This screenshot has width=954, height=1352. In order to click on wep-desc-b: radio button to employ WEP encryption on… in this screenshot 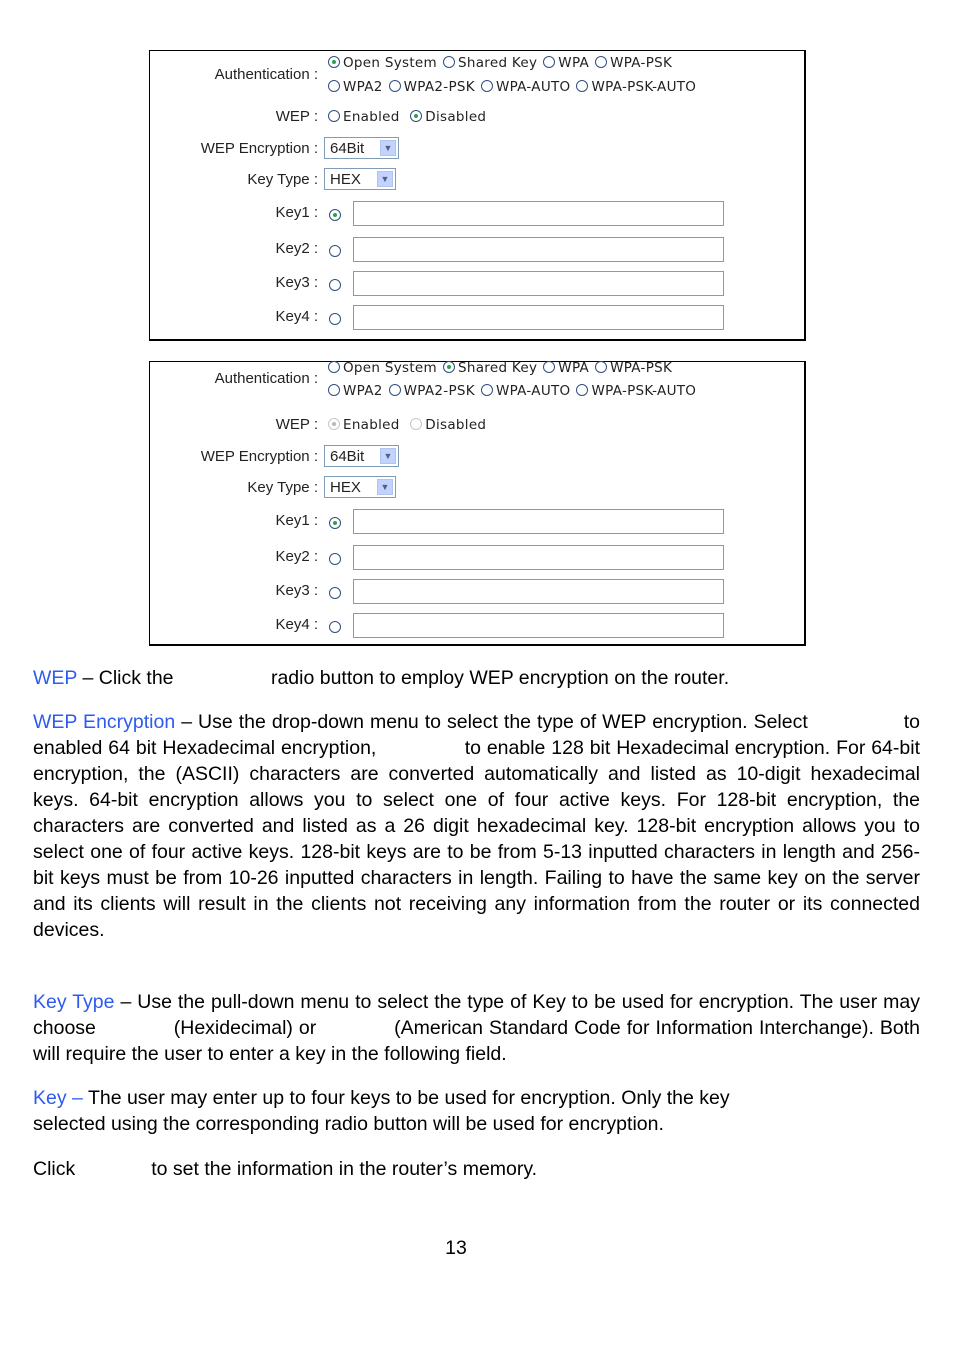, I will do `click(500, 678)`.